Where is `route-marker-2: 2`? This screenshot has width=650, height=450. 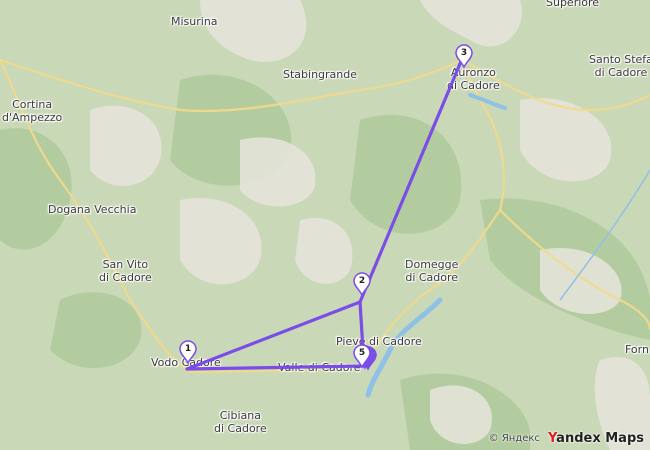
route-marker-2: 2 is located at coordinates (363, 285).